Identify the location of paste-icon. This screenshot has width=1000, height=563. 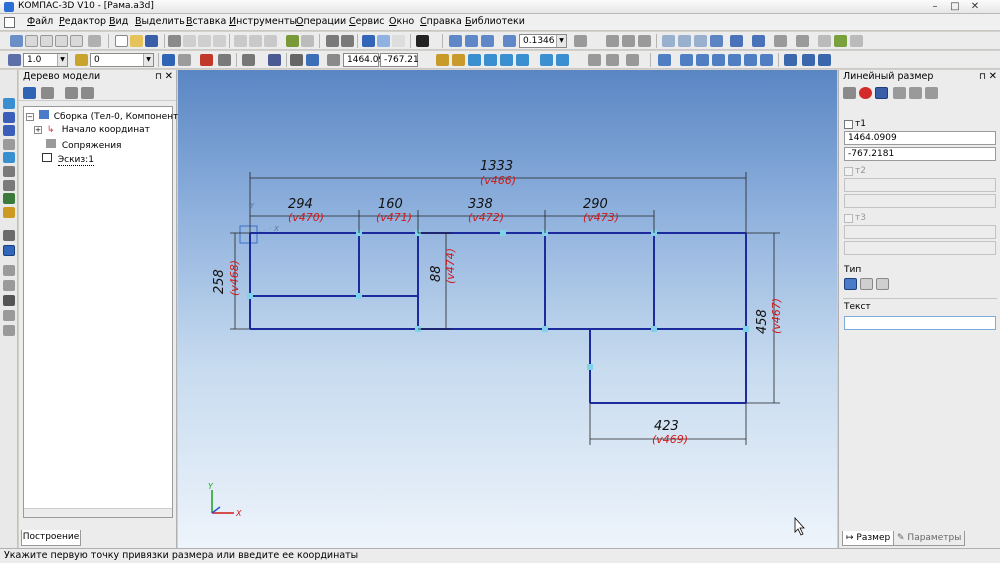
(270, 41).